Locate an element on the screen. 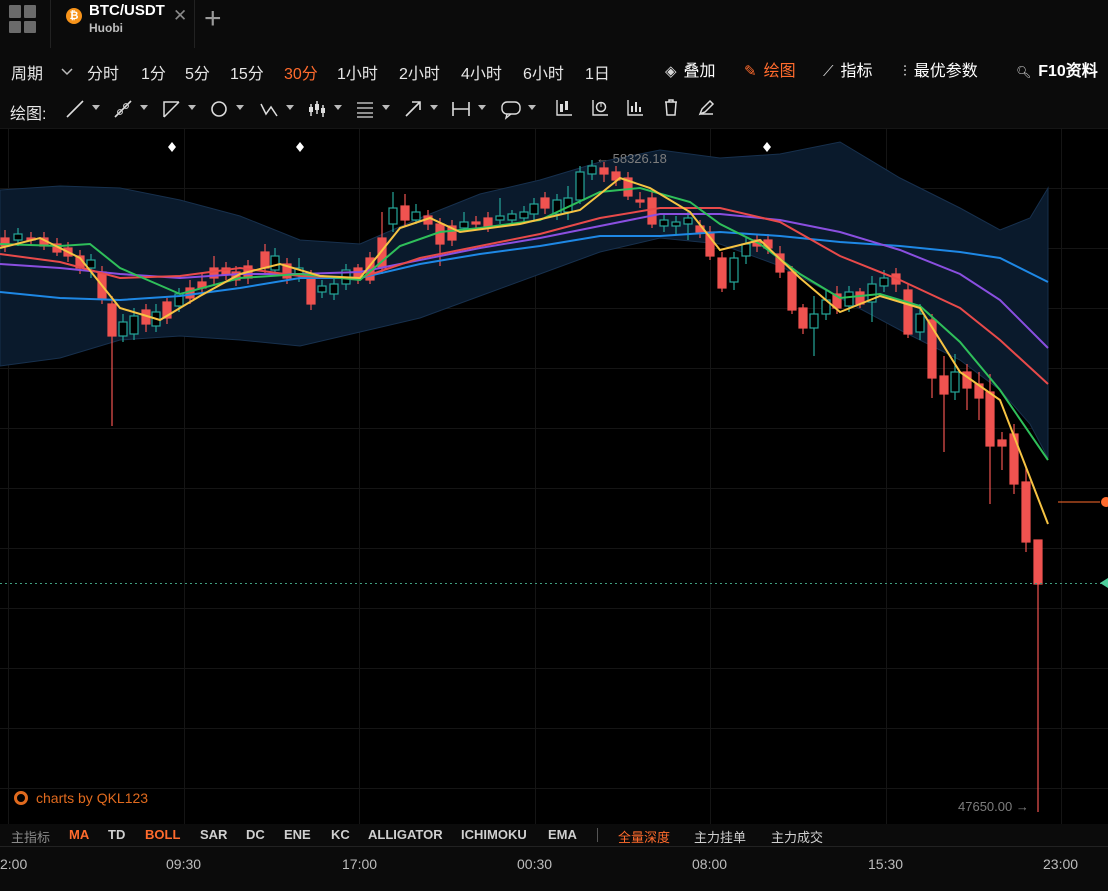 The height and width of the screenshot is (891, 1108). period-item-15m: 15分 is located at coordinates (247, 72).